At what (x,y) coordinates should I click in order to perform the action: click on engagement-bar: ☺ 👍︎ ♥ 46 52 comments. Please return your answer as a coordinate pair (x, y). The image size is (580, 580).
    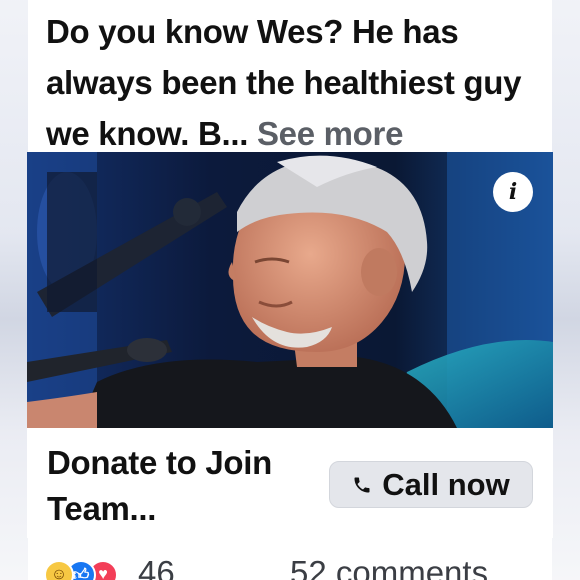
    Looking at the image, I should click on (290, 564).